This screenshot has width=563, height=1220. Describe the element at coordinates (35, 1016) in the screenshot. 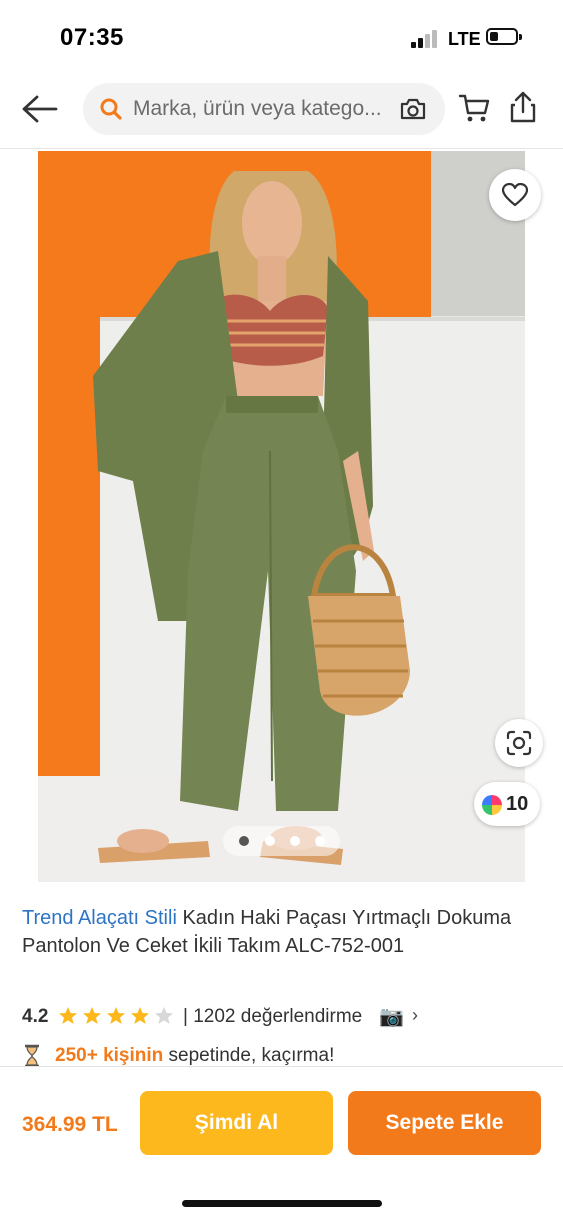

I see `rating-value: 4.2` at that location.